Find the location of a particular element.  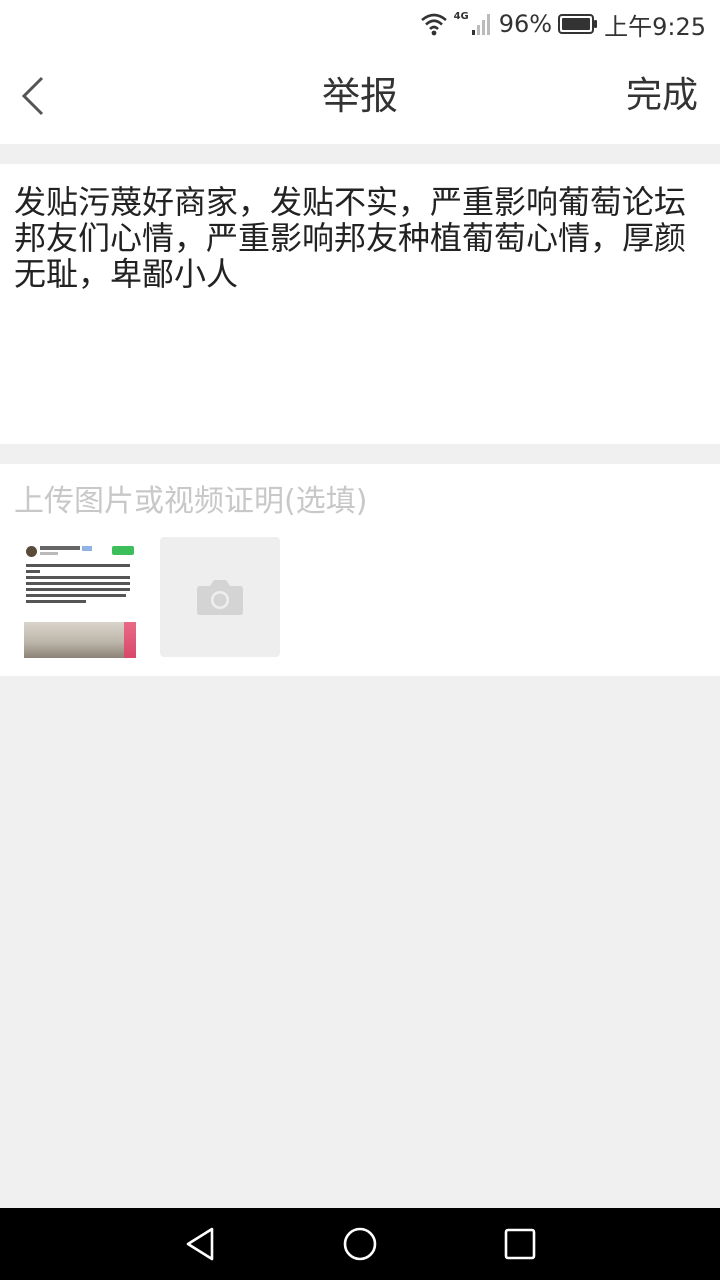

square-recents-icon is located at coordinates (520, 1244).